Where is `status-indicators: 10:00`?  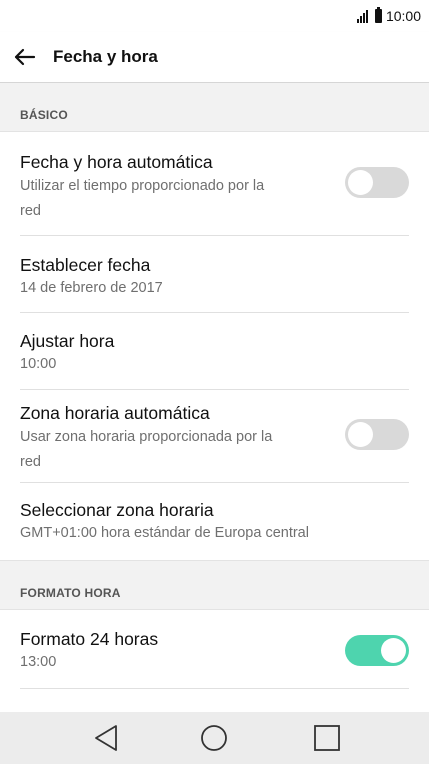
status-indicators: 10:00 is located at coordinates (388, 16).